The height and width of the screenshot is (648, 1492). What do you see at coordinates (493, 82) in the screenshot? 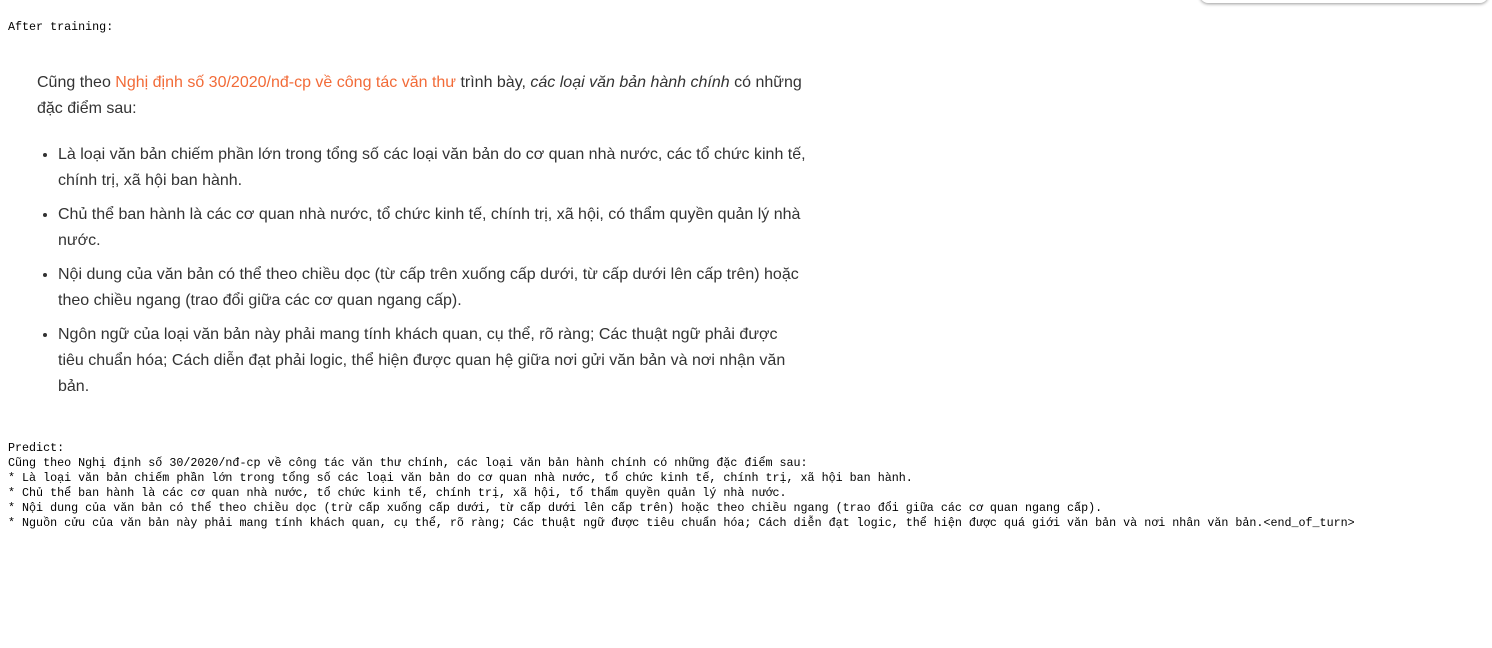
I see `intro-middle: trình bày,` at bounding box center [493, 82].